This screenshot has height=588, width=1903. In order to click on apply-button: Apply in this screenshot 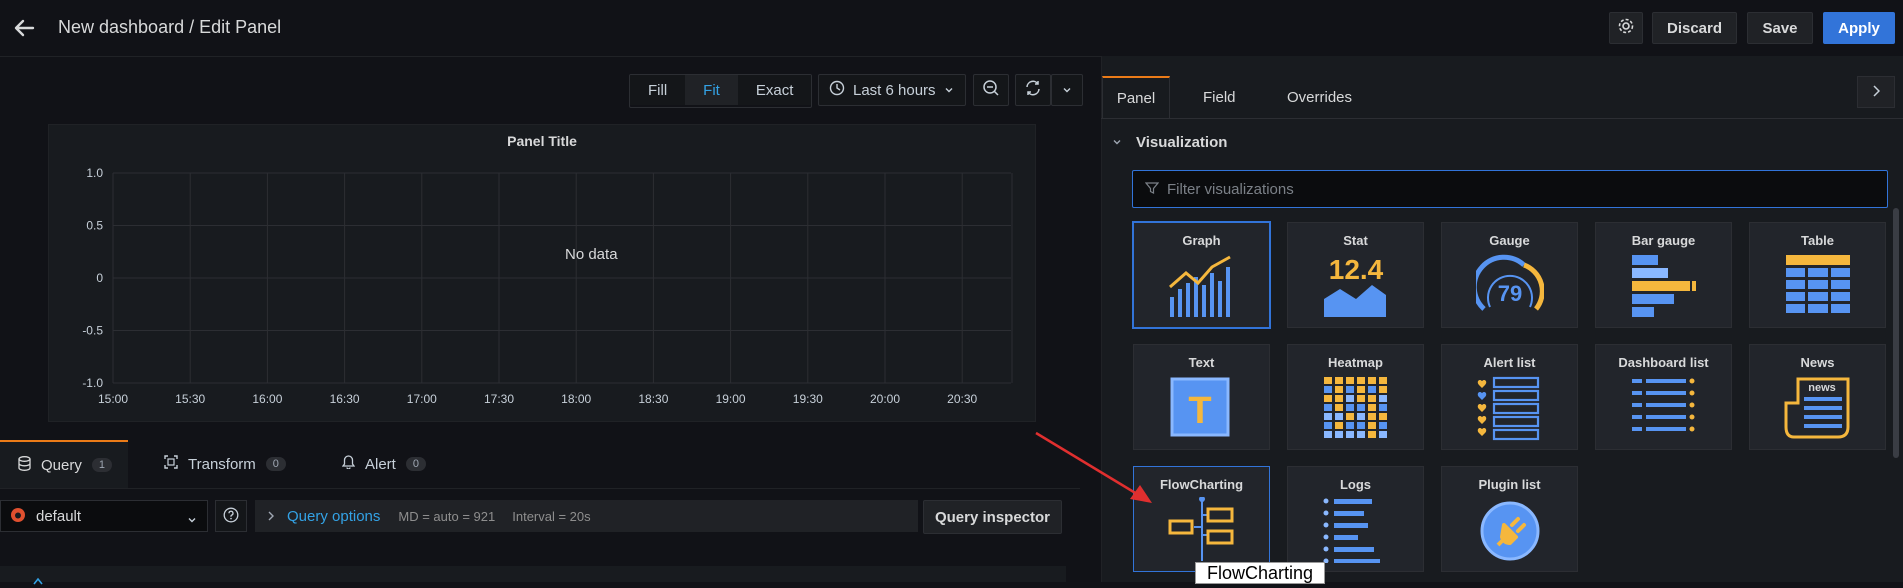, I will do `click(1859, 28)`.